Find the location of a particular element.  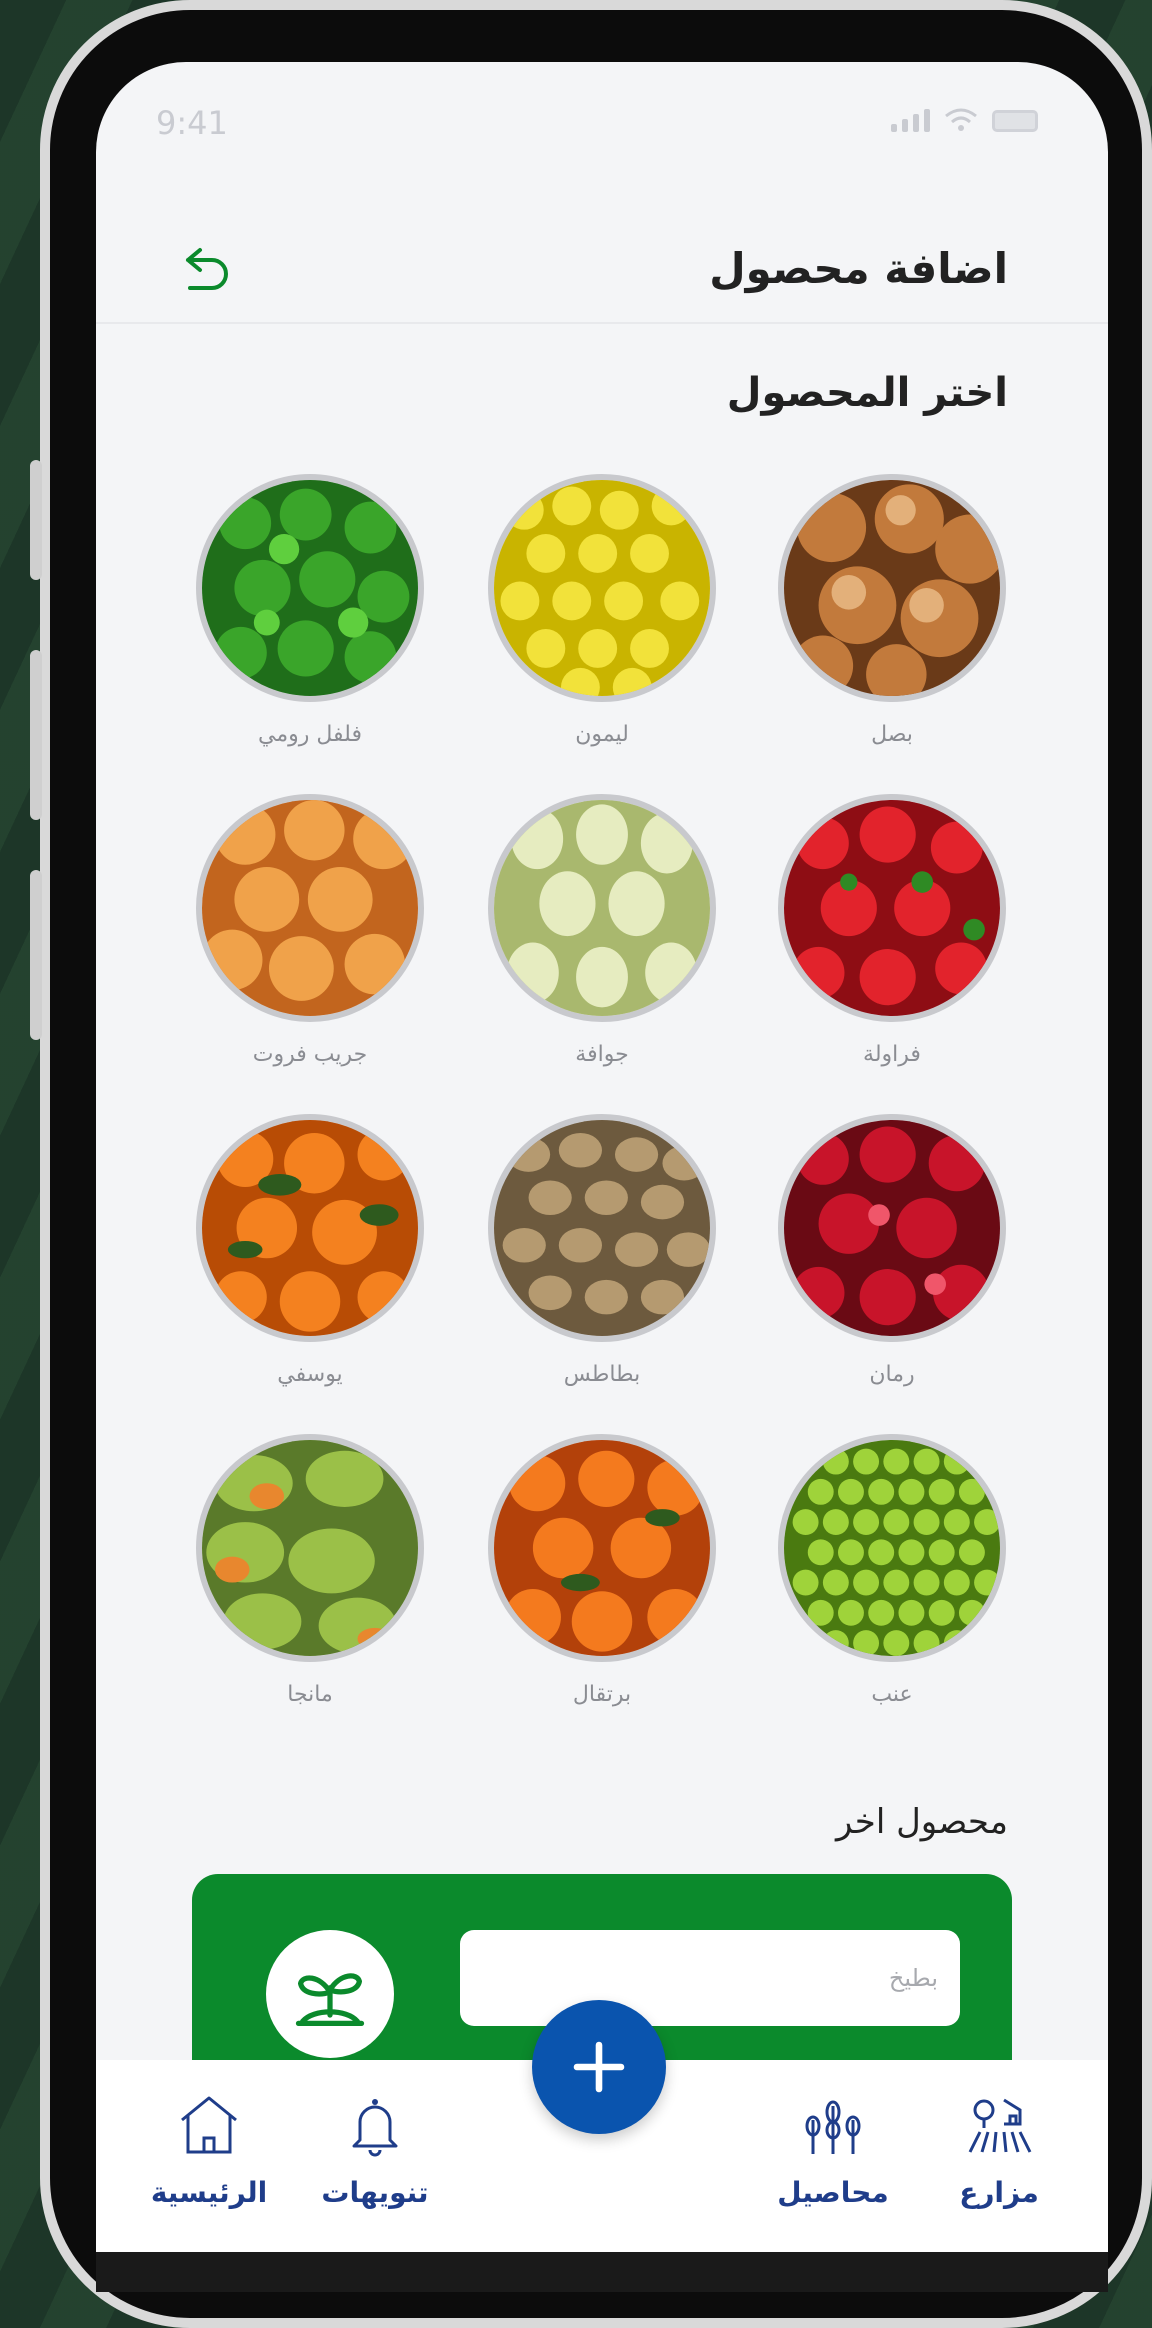

crop-label: مانجا is located at coordinates (310, 1694).